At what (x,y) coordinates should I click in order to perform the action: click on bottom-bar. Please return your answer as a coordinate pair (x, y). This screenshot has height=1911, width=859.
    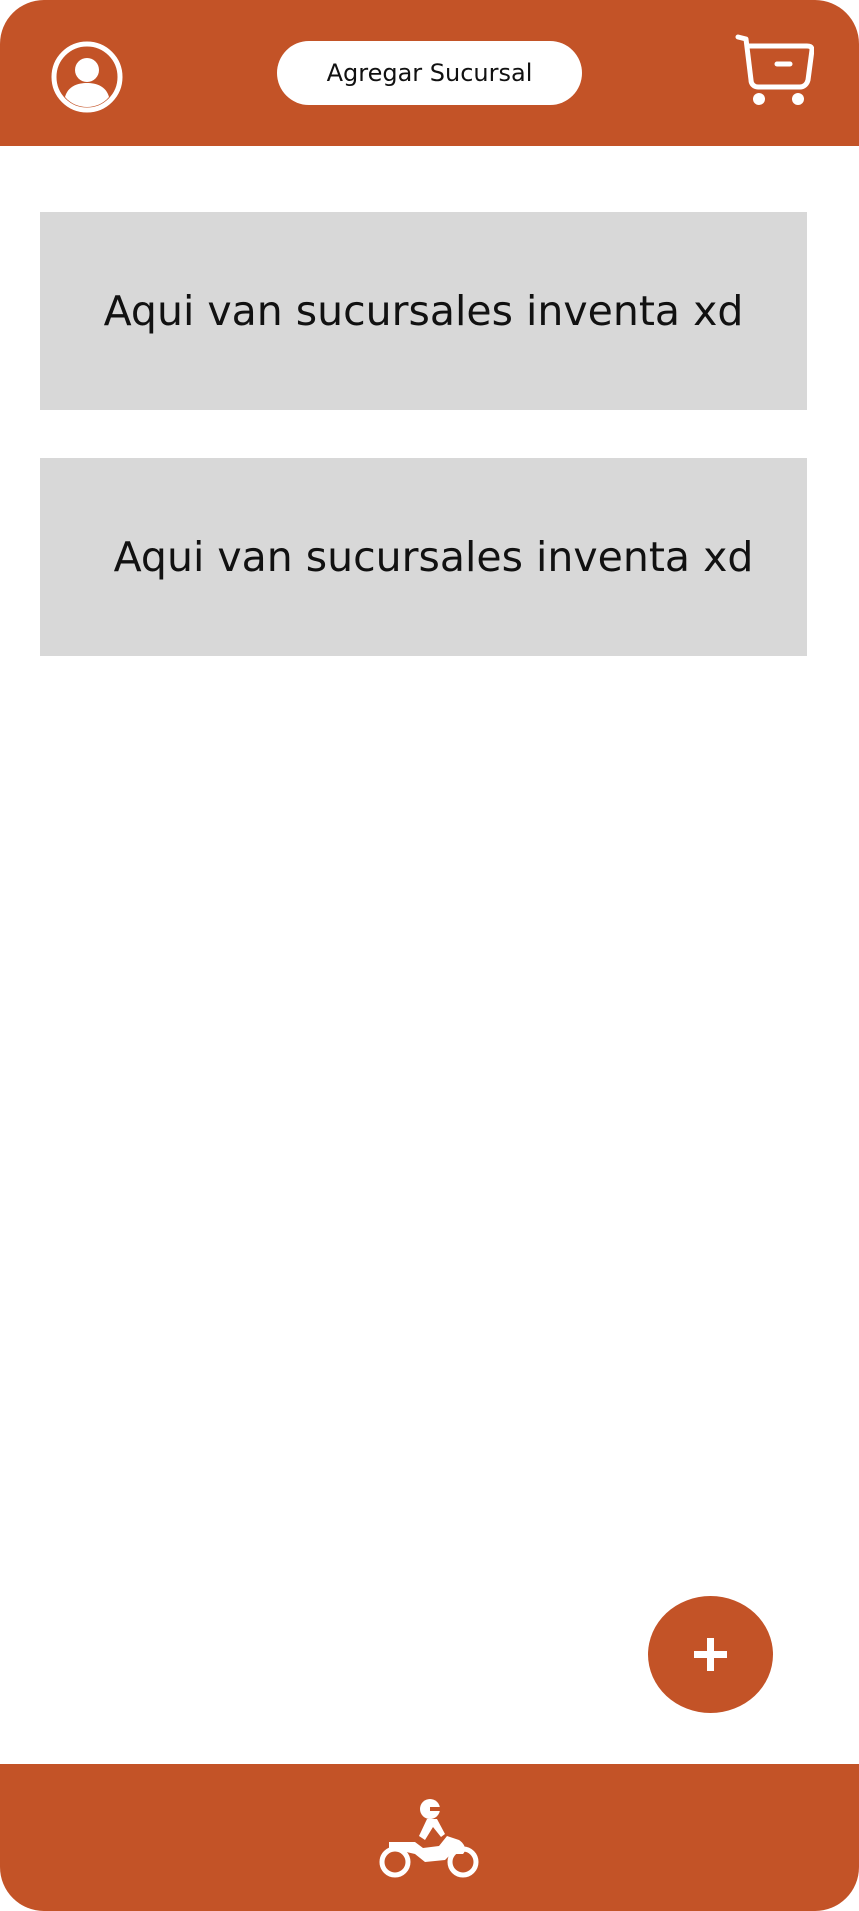
    Looking at the image, I should click on (429, 1837).